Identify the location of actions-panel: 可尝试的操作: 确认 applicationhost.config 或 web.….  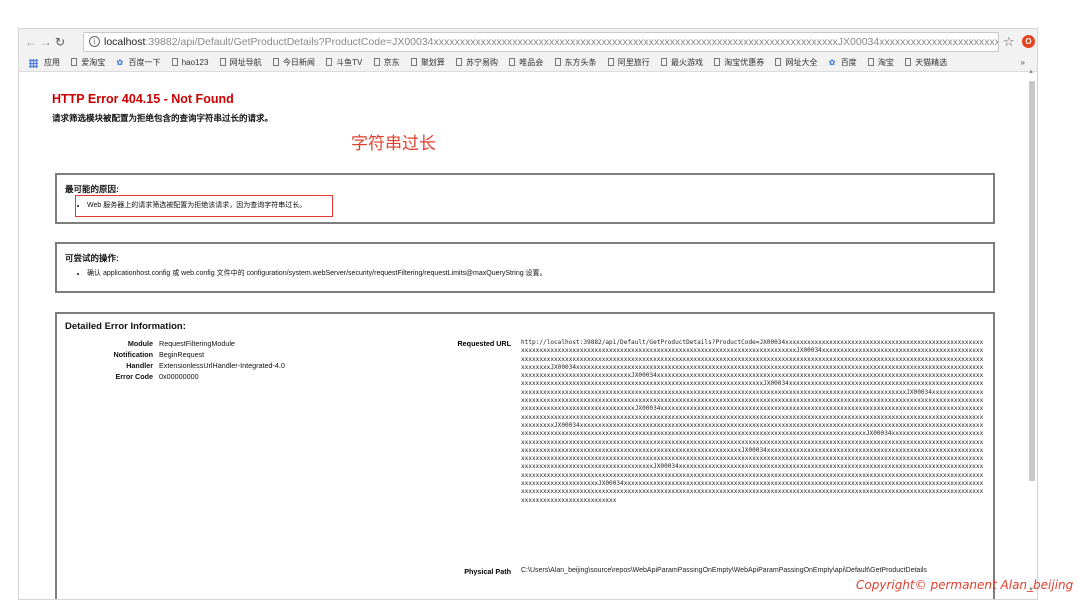
(525, 267).